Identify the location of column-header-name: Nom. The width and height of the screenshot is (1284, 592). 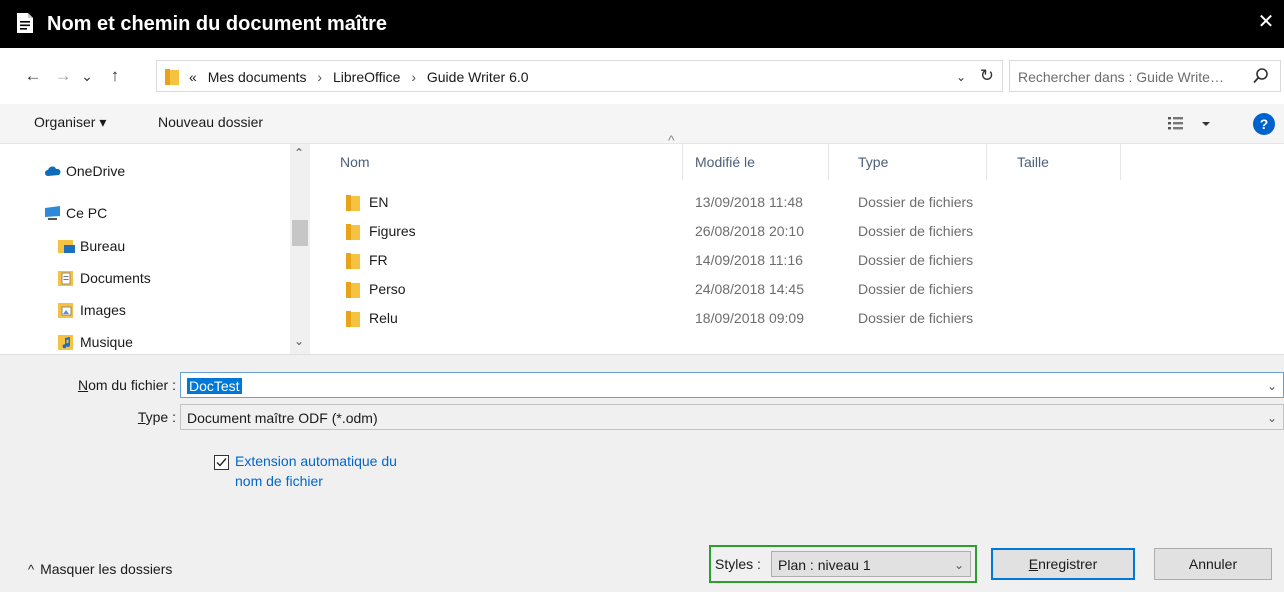
(497, 162).